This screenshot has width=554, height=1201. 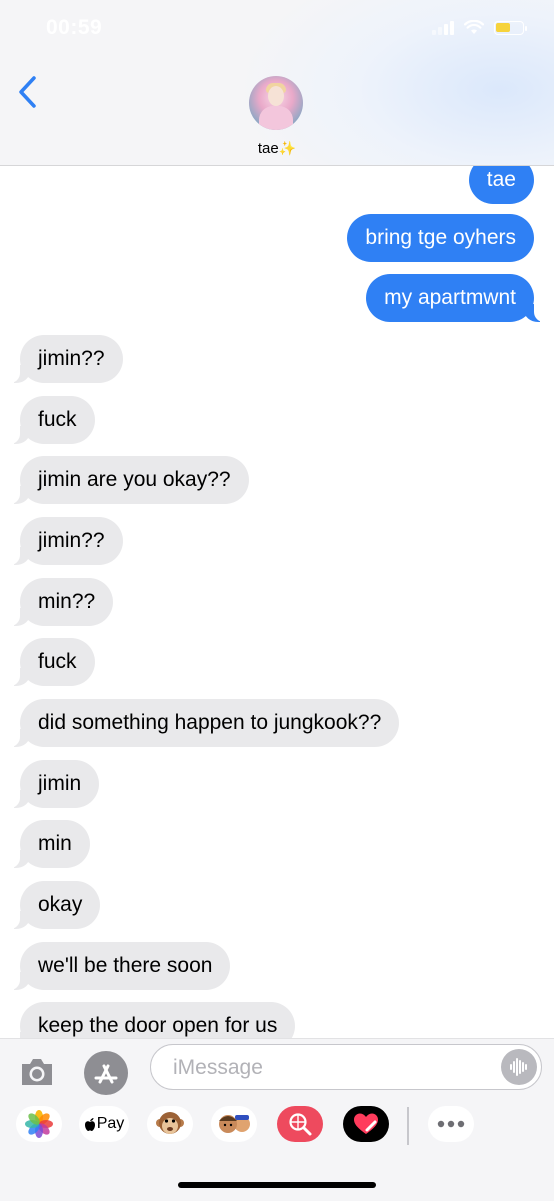 I want to click on animoji-monkey-icon, so click(x=170, y=1124).